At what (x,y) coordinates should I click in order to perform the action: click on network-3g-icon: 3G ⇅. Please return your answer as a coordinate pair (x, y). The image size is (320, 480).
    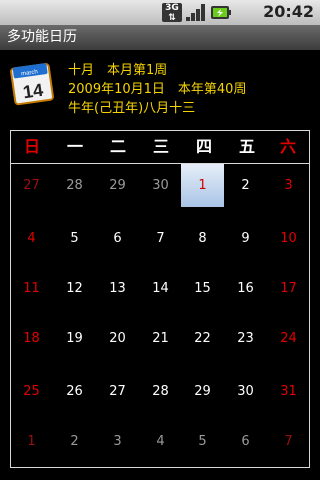
    Looking at the image, I should click on (172, 13).